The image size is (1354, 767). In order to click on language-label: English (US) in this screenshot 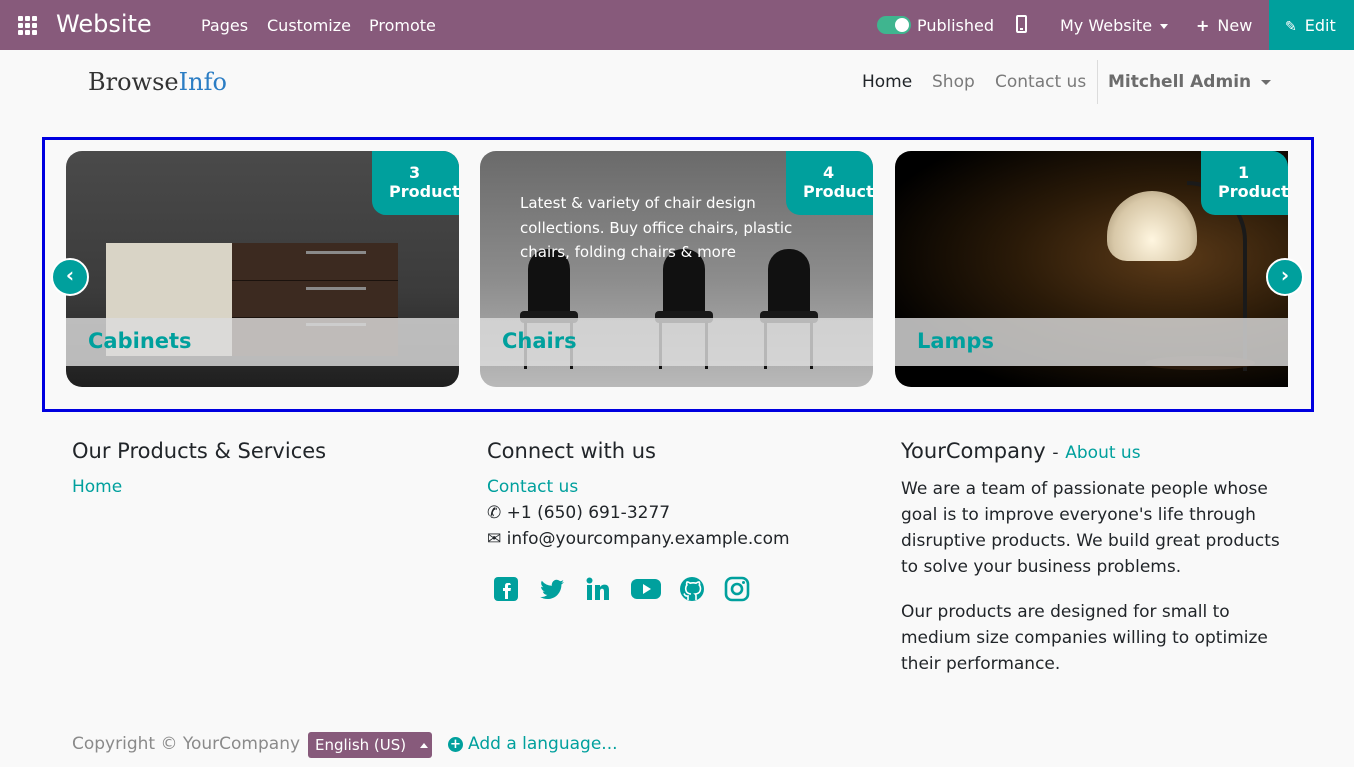, I will do `click(361, 745)`.